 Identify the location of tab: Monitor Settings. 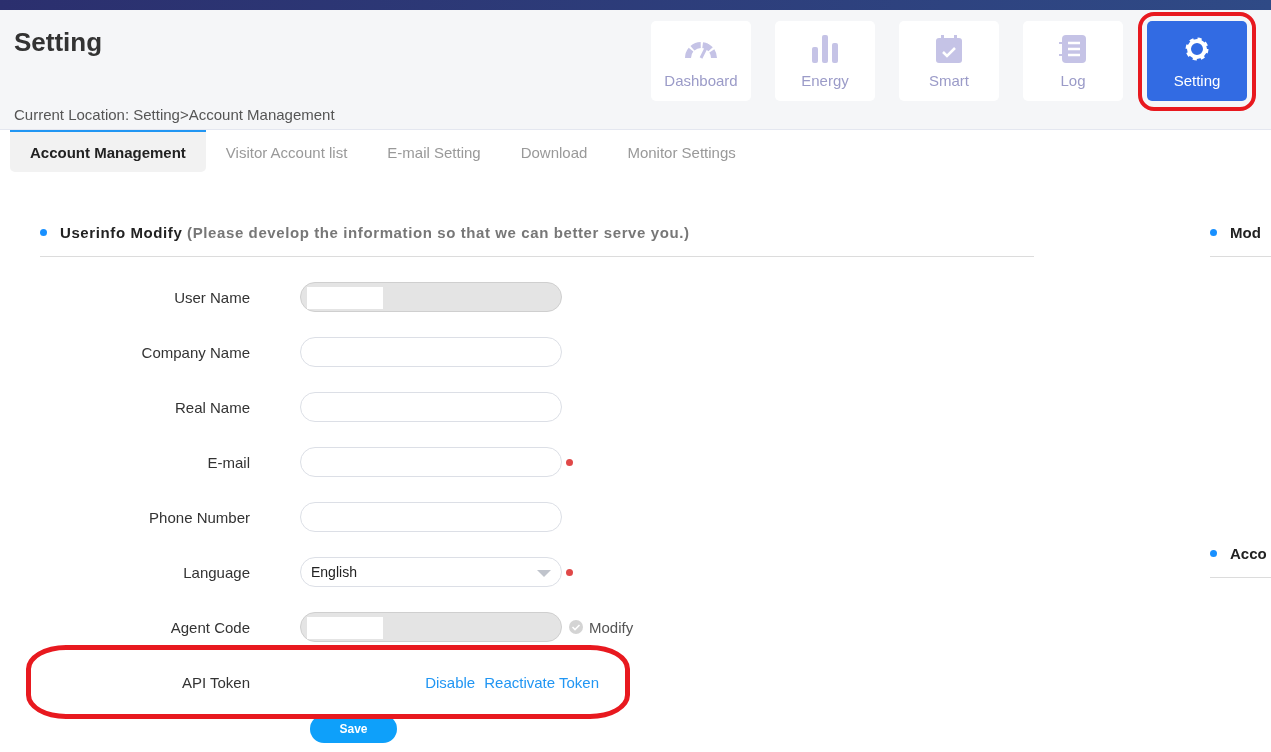
(681, 151).